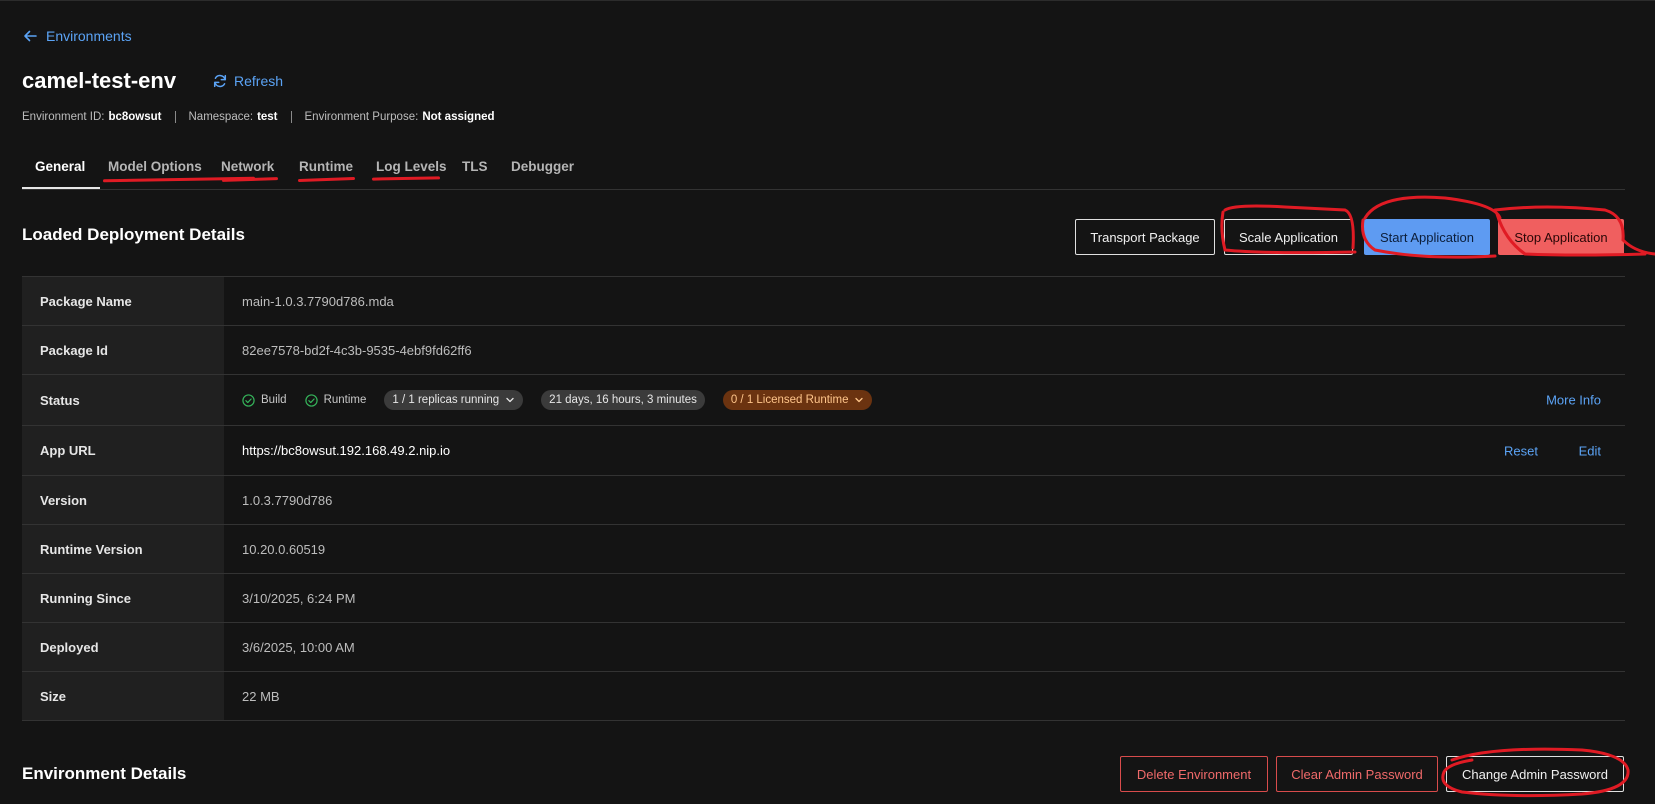 The height and width of the screenshot is (804, 1655). Describe the element at coordinates (1521, 450) in the screenshot. I see `reset-url-link: Reset` at that location.